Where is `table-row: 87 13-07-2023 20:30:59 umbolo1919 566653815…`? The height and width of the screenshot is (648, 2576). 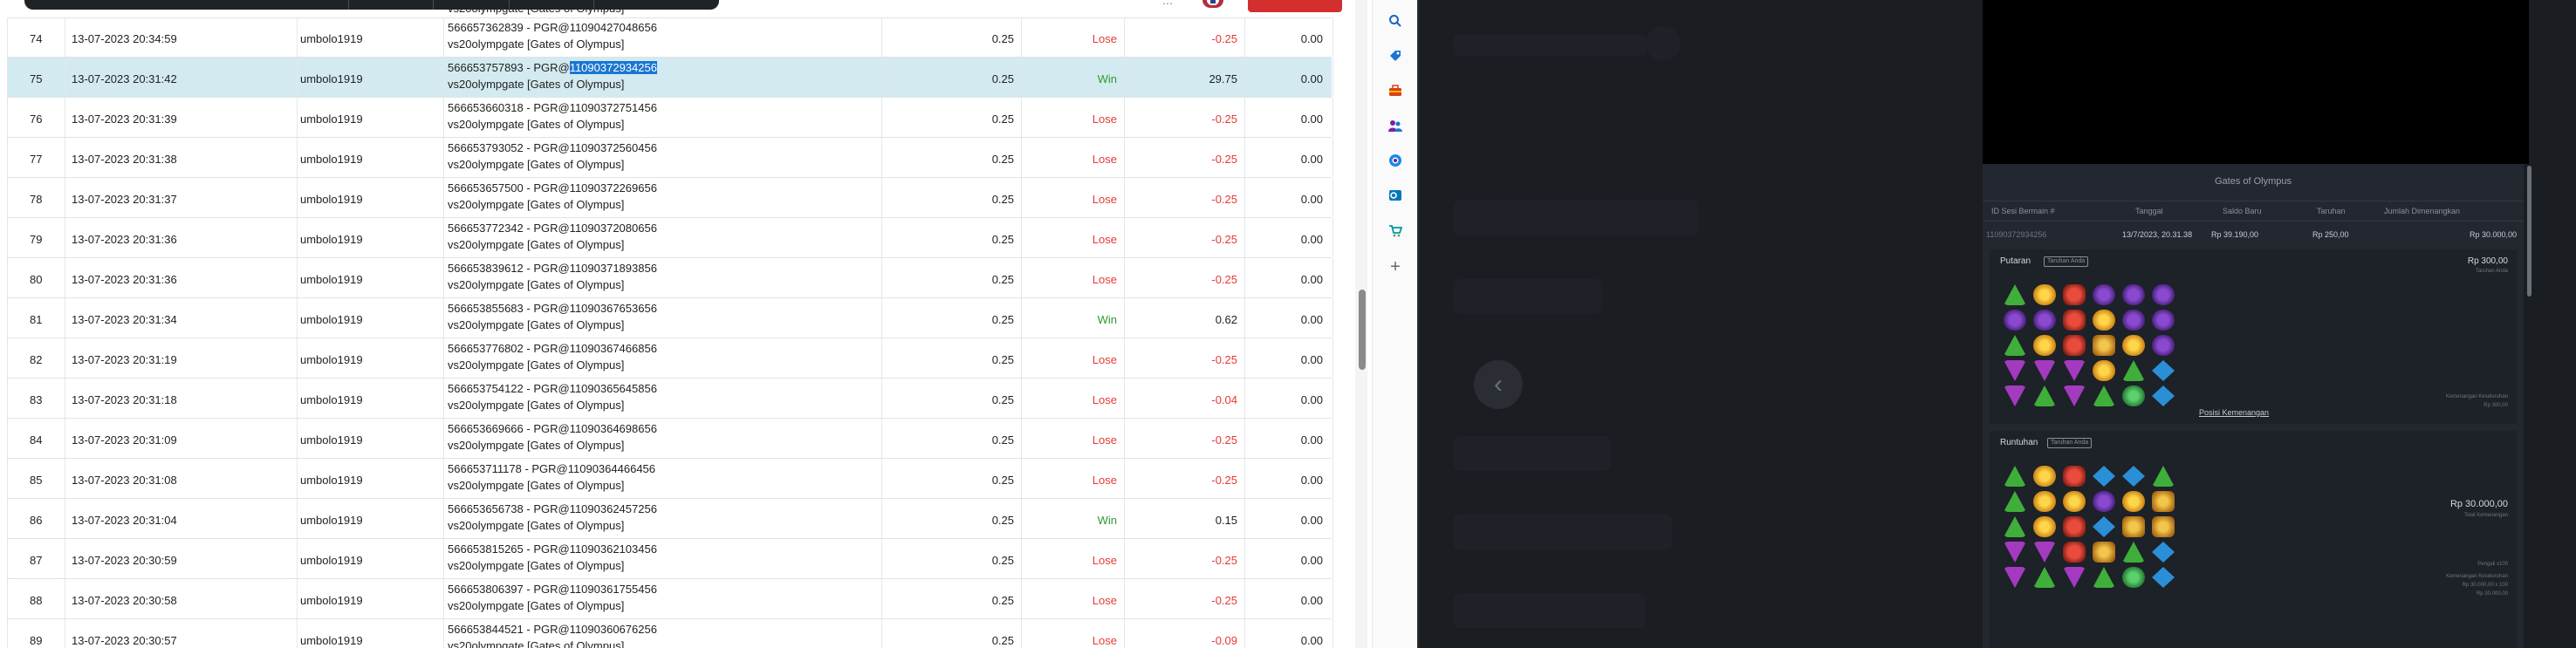 table-row: 87 13-07-2023 20:30:59 umbolo1919 566653815… is located at coordinates (670, 559).